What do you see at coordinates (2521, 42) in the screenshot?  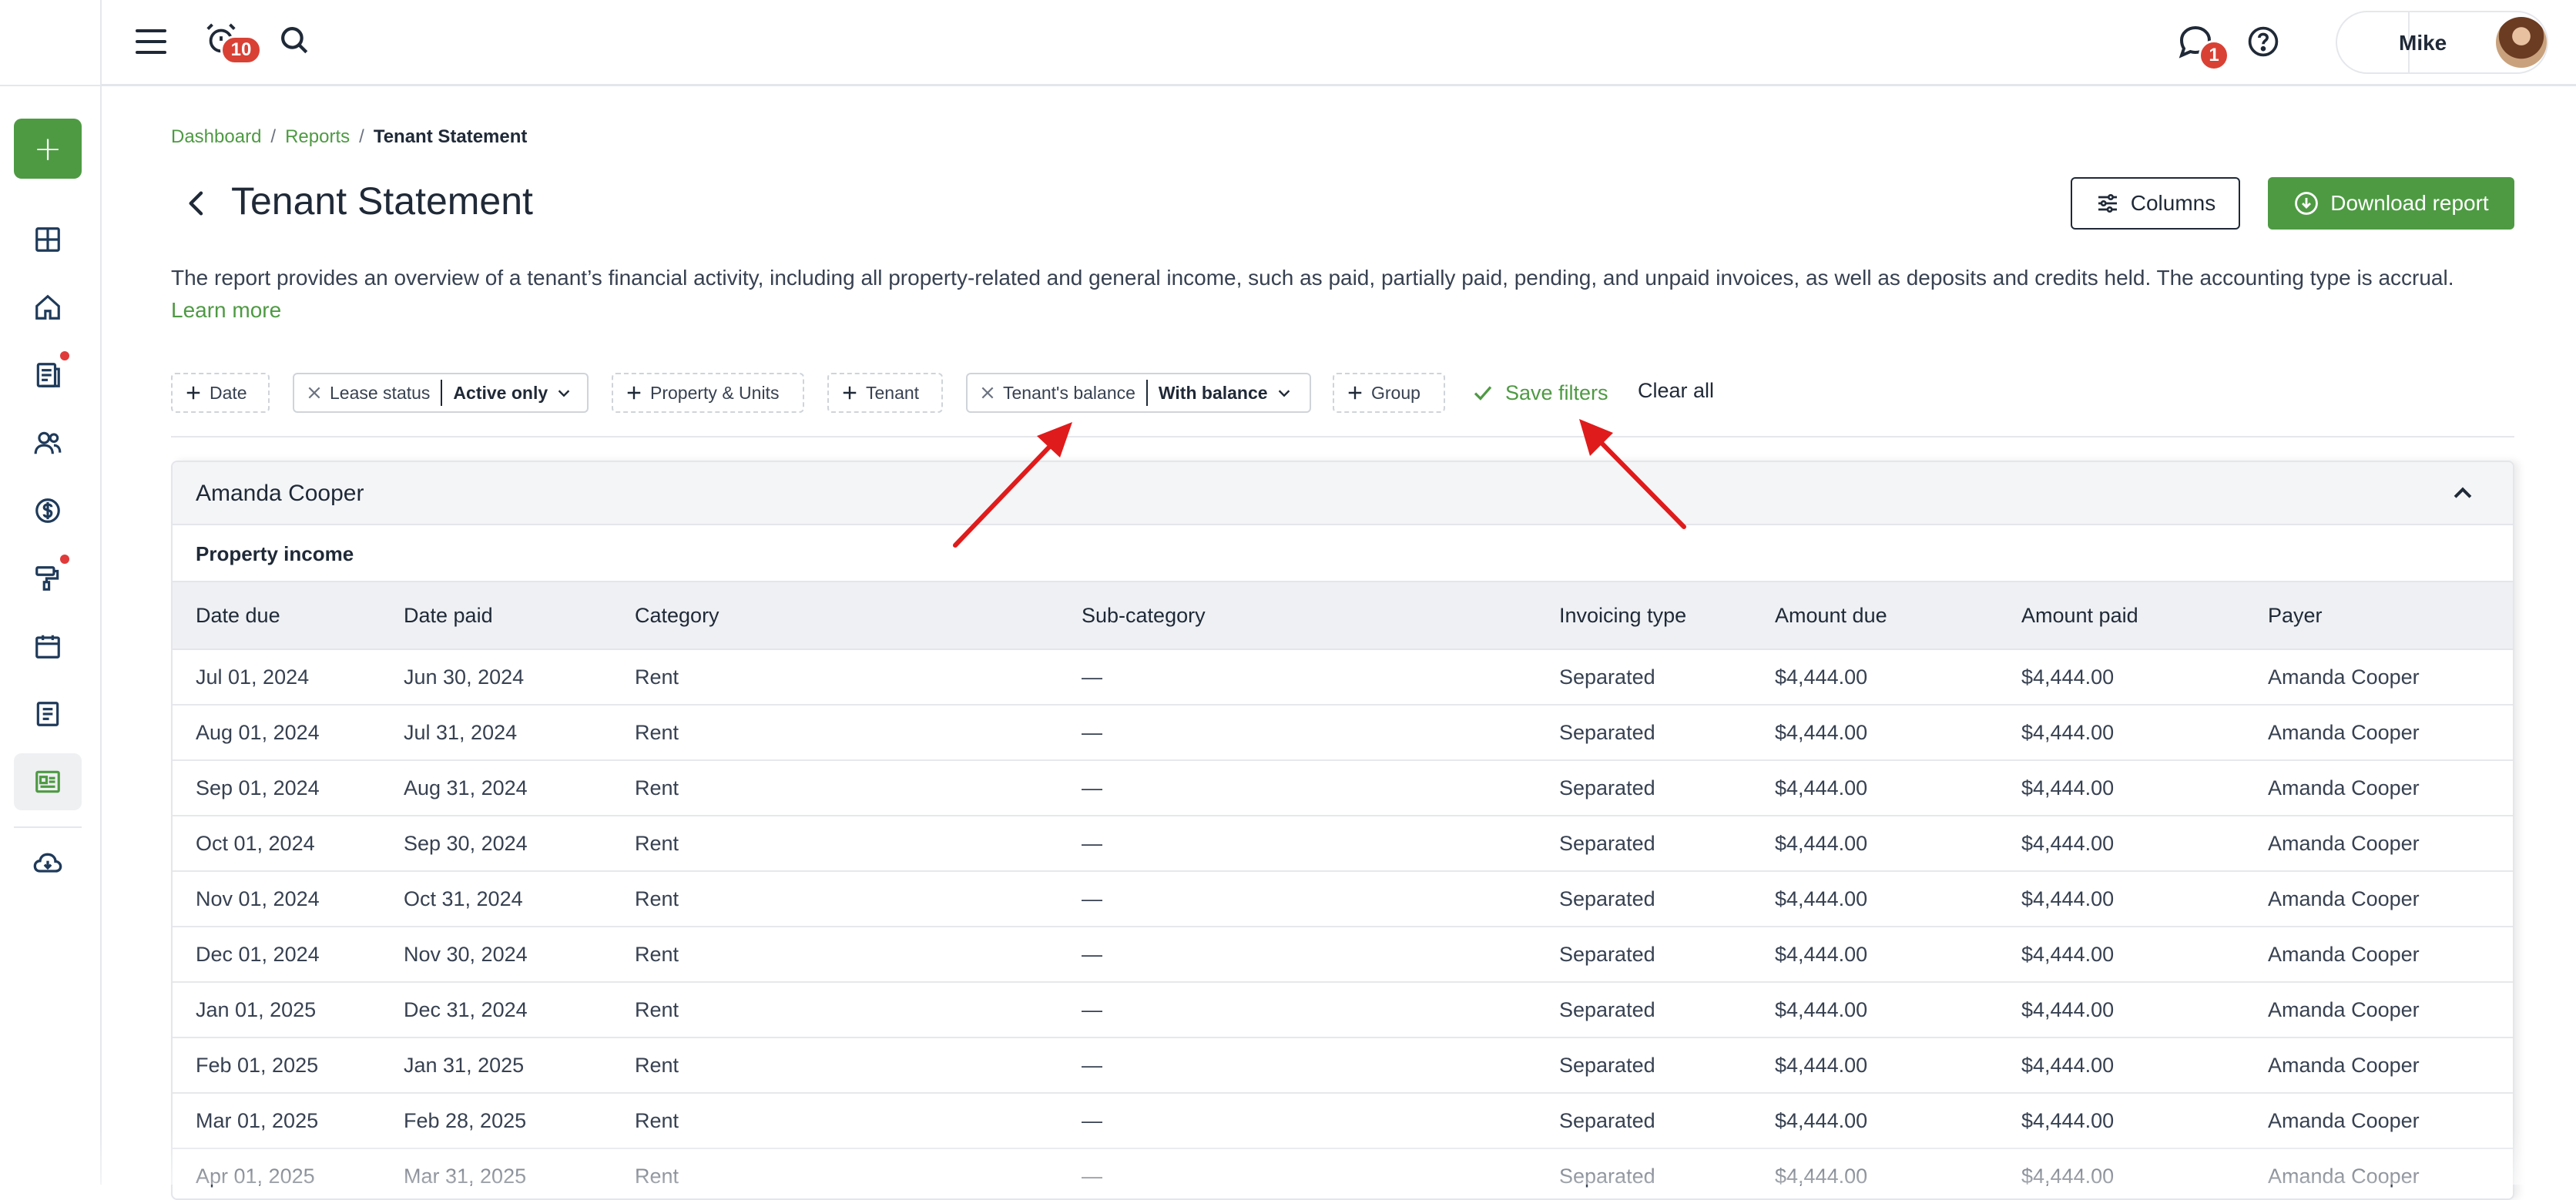 I see `avatar` at bounding box center [2521, 42].